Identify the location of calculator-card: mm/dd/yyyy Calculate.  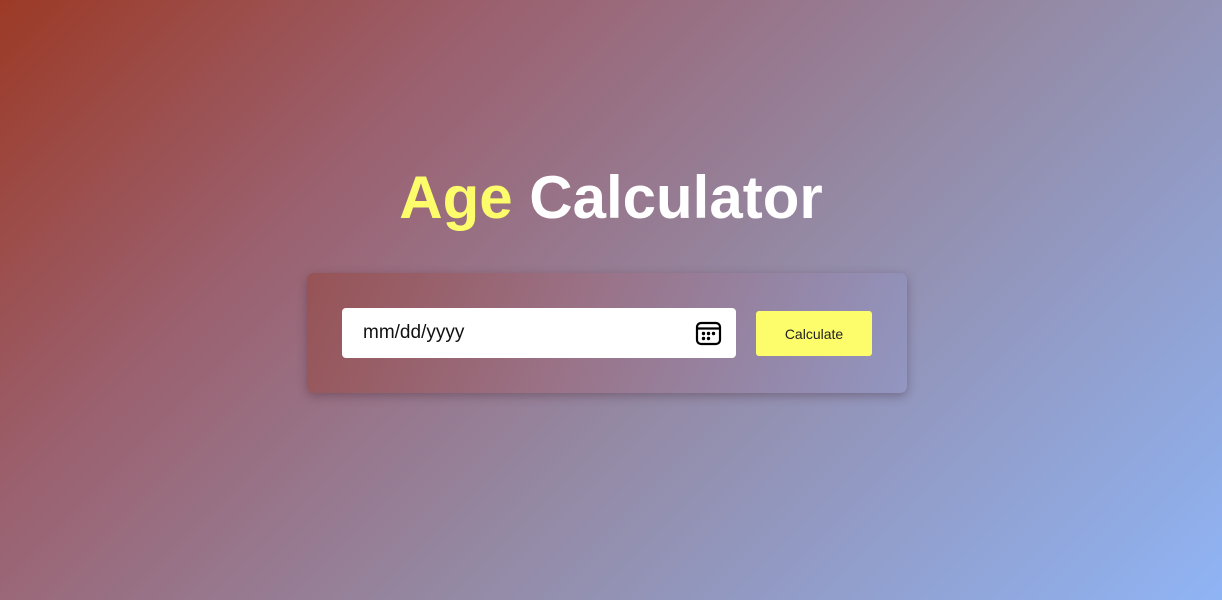
(607, 333).